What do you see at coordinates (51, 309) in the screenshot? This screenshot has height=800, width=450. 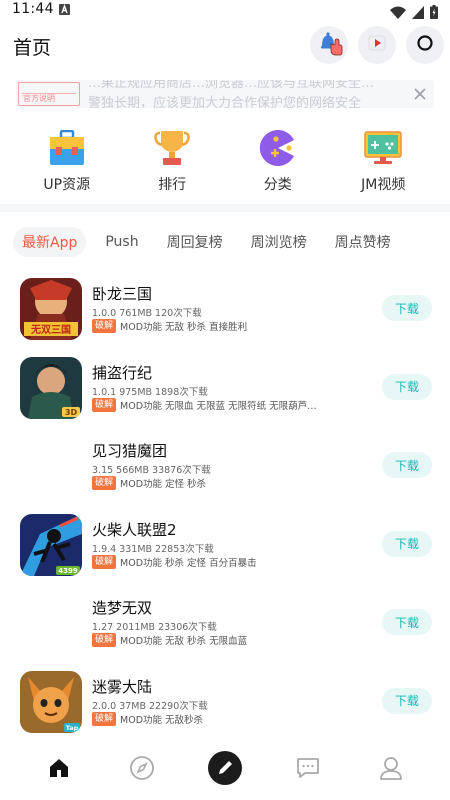 I see `app-icon: 无双三国` at bounding box center [51, 309].